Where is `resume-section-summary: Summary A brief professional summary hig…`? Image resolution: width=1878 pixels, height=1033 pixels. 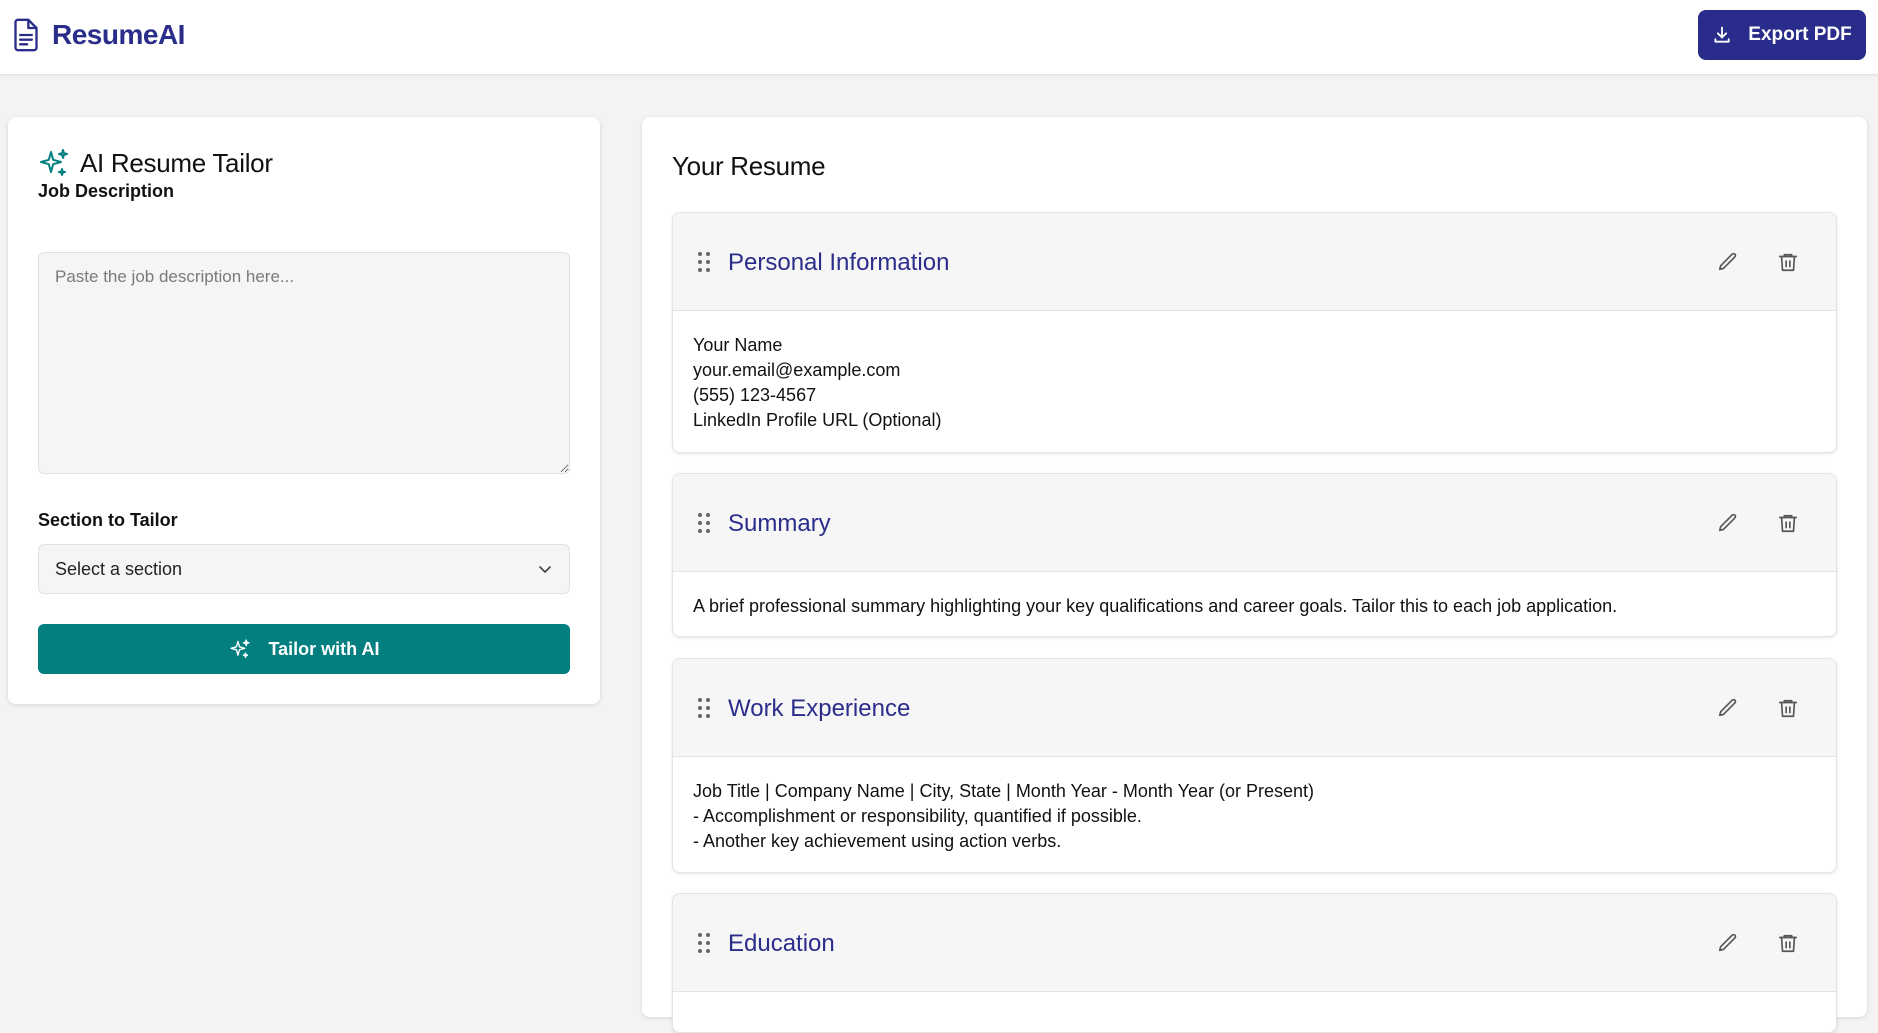
resume-section-summary: Summary A brief professional summary hig… is located at coordinates (1254, 555).